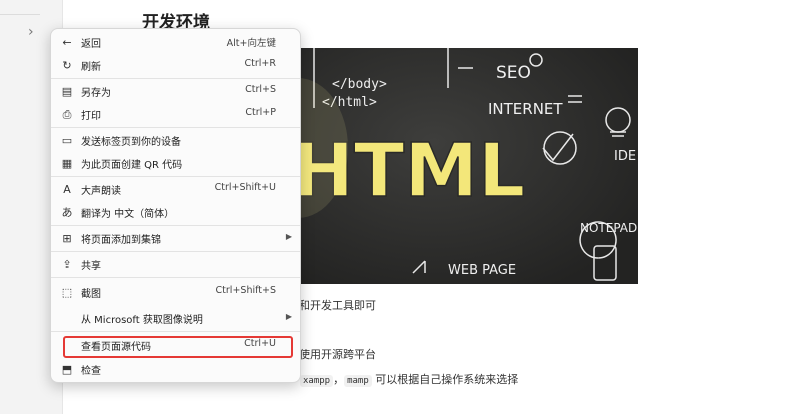 This screenshot has width=795, height=414. I want to click on menu-item-send-to-device: ▭ 发送标签页到你的设备, so click(175, 140).